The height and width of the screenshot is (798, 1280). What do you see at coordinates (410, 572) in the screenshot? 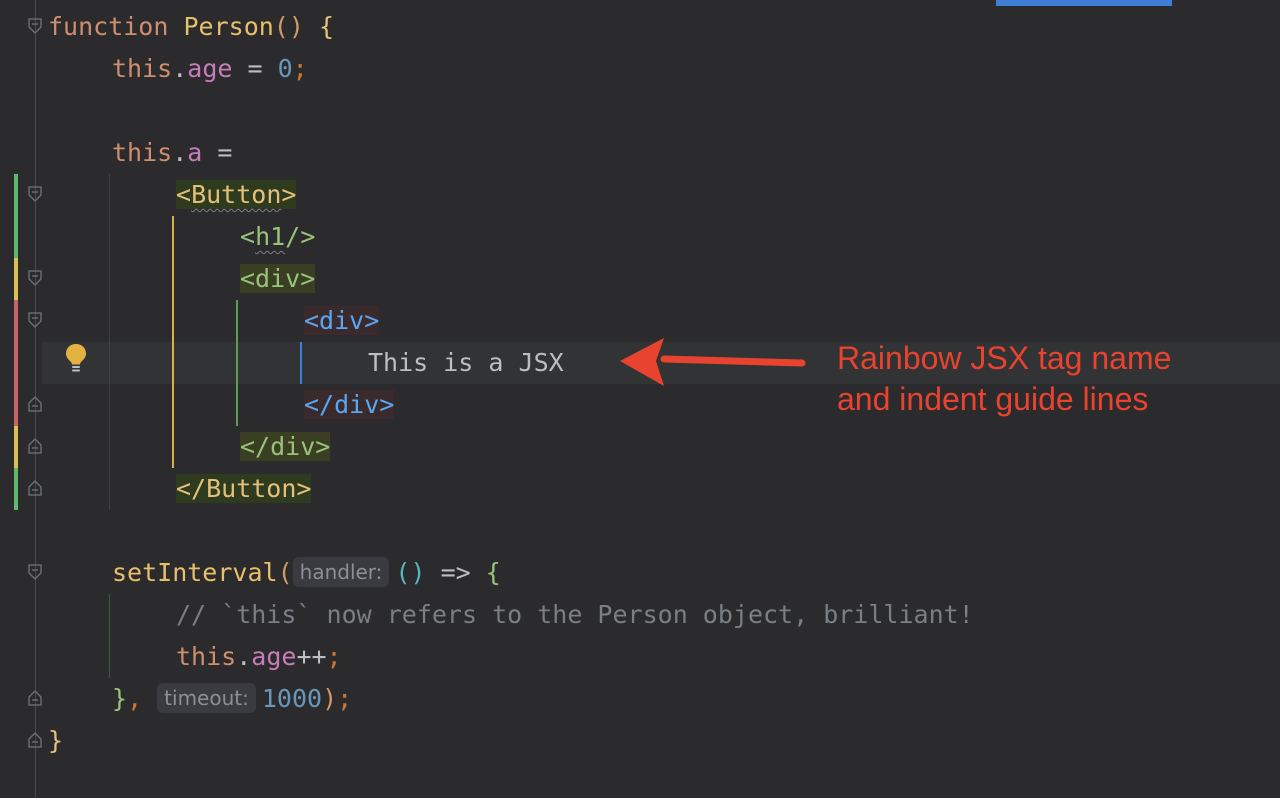
I see `arrow-parens: ()` at bounding box center [410, 572].